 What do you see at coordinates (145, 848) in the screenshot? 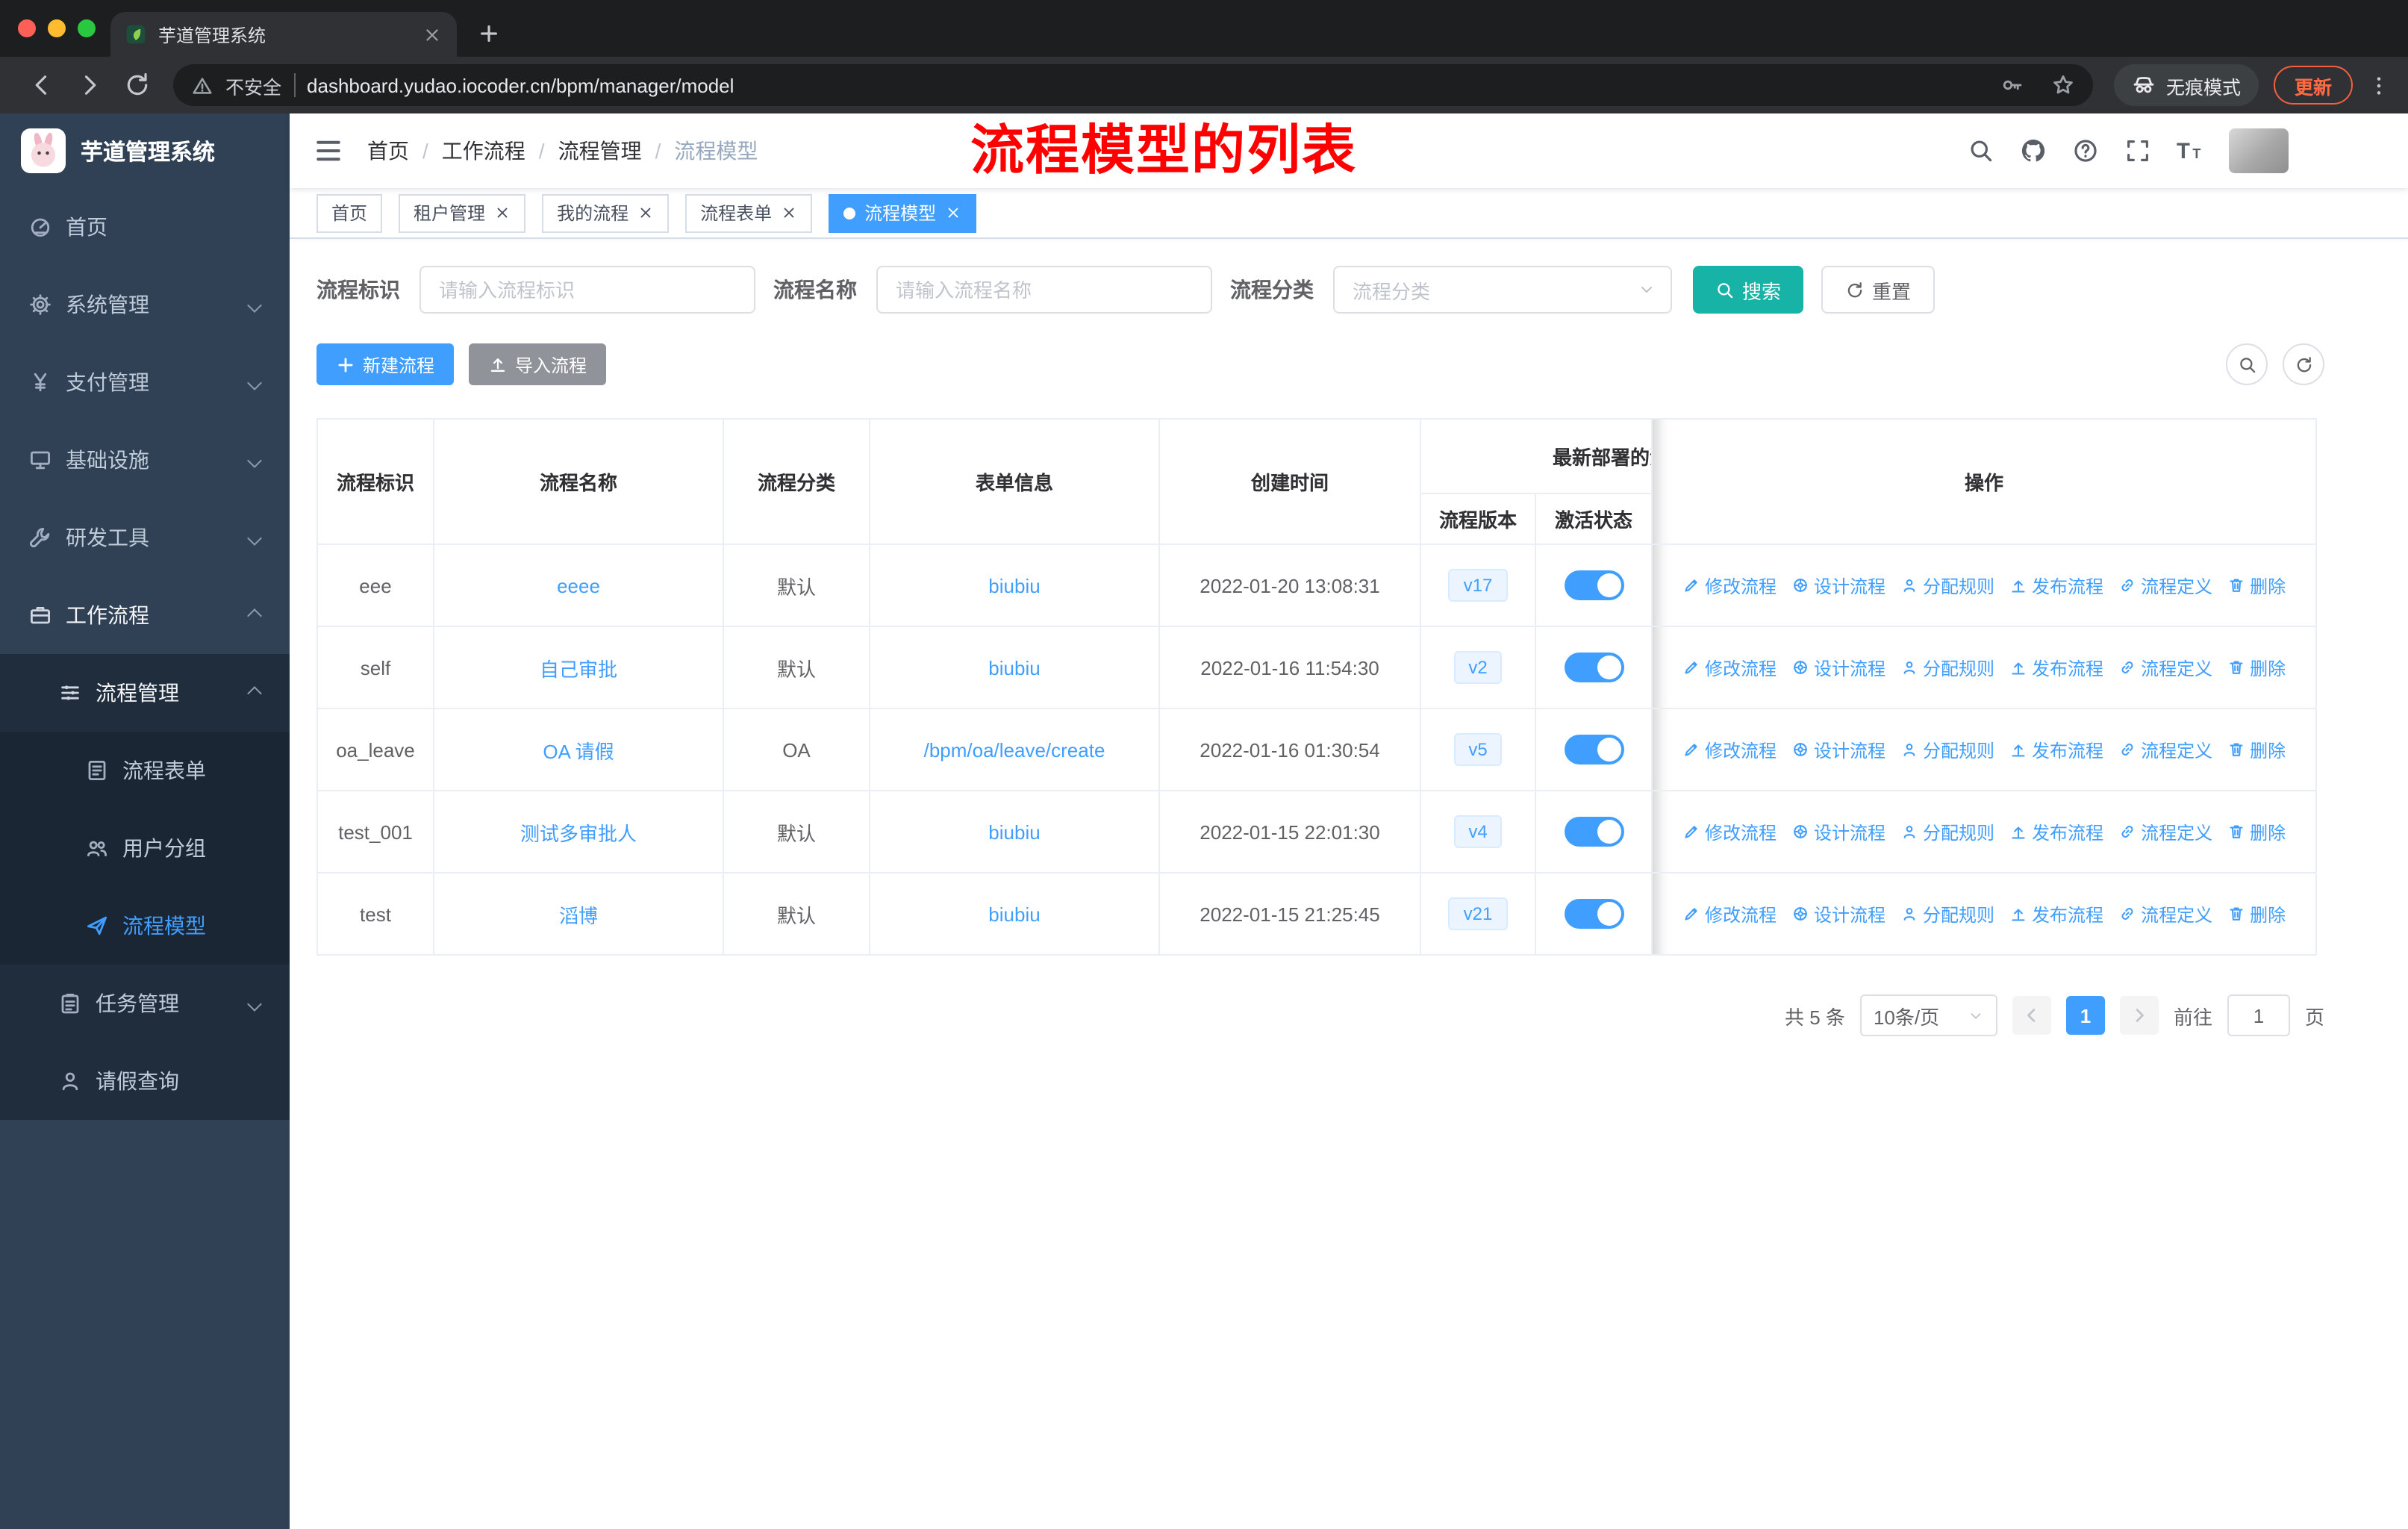
I see `sidebar-item-user-group: 用户分组` at bounding box center [145, 848].